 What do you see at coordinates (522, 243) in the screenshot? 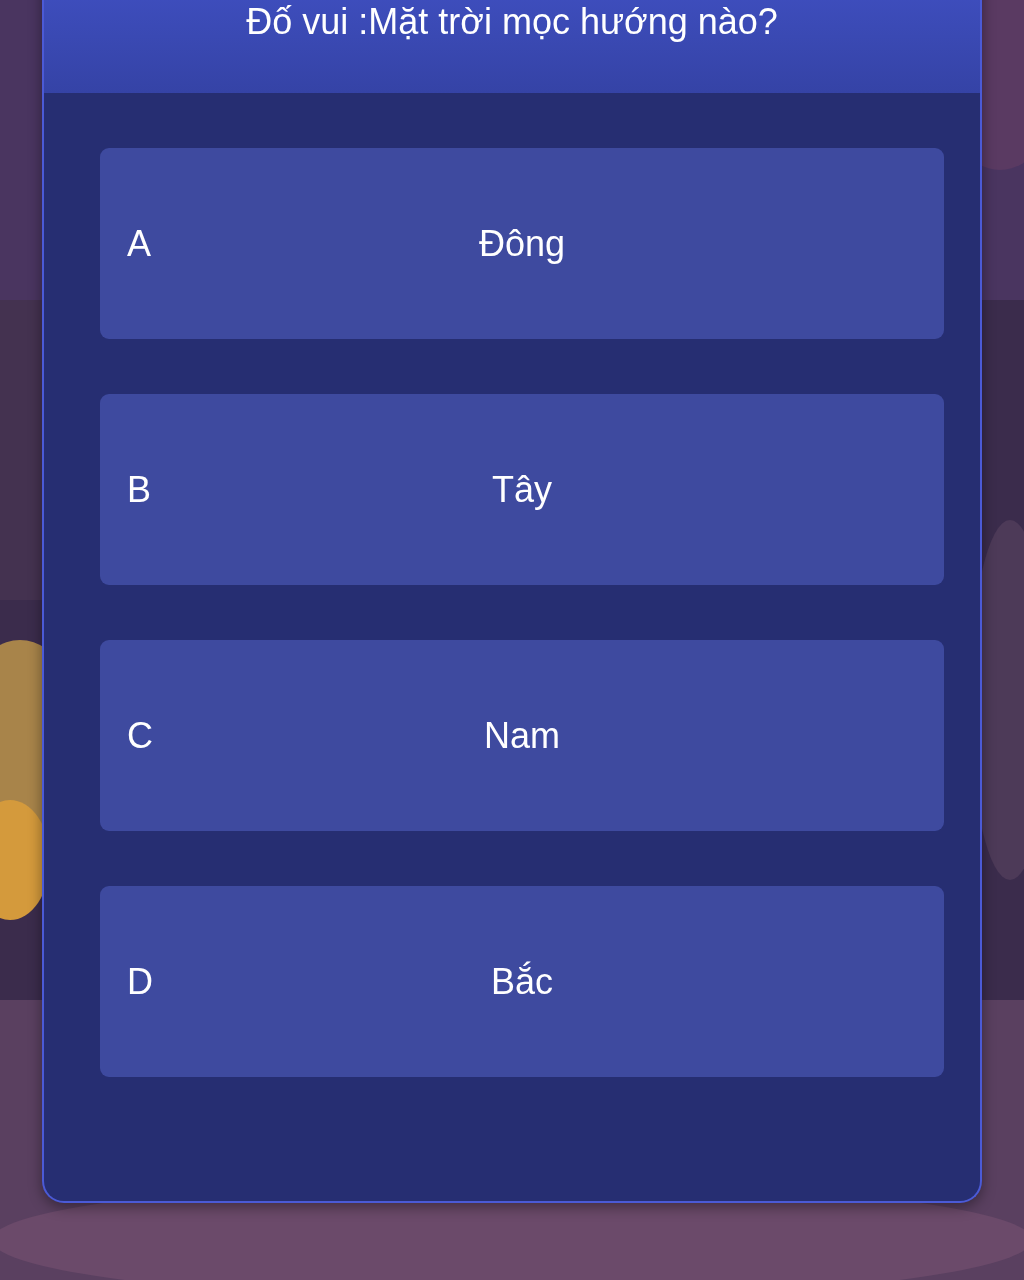
I see `answer-button: A Đông` at bounding box center [522, 243].